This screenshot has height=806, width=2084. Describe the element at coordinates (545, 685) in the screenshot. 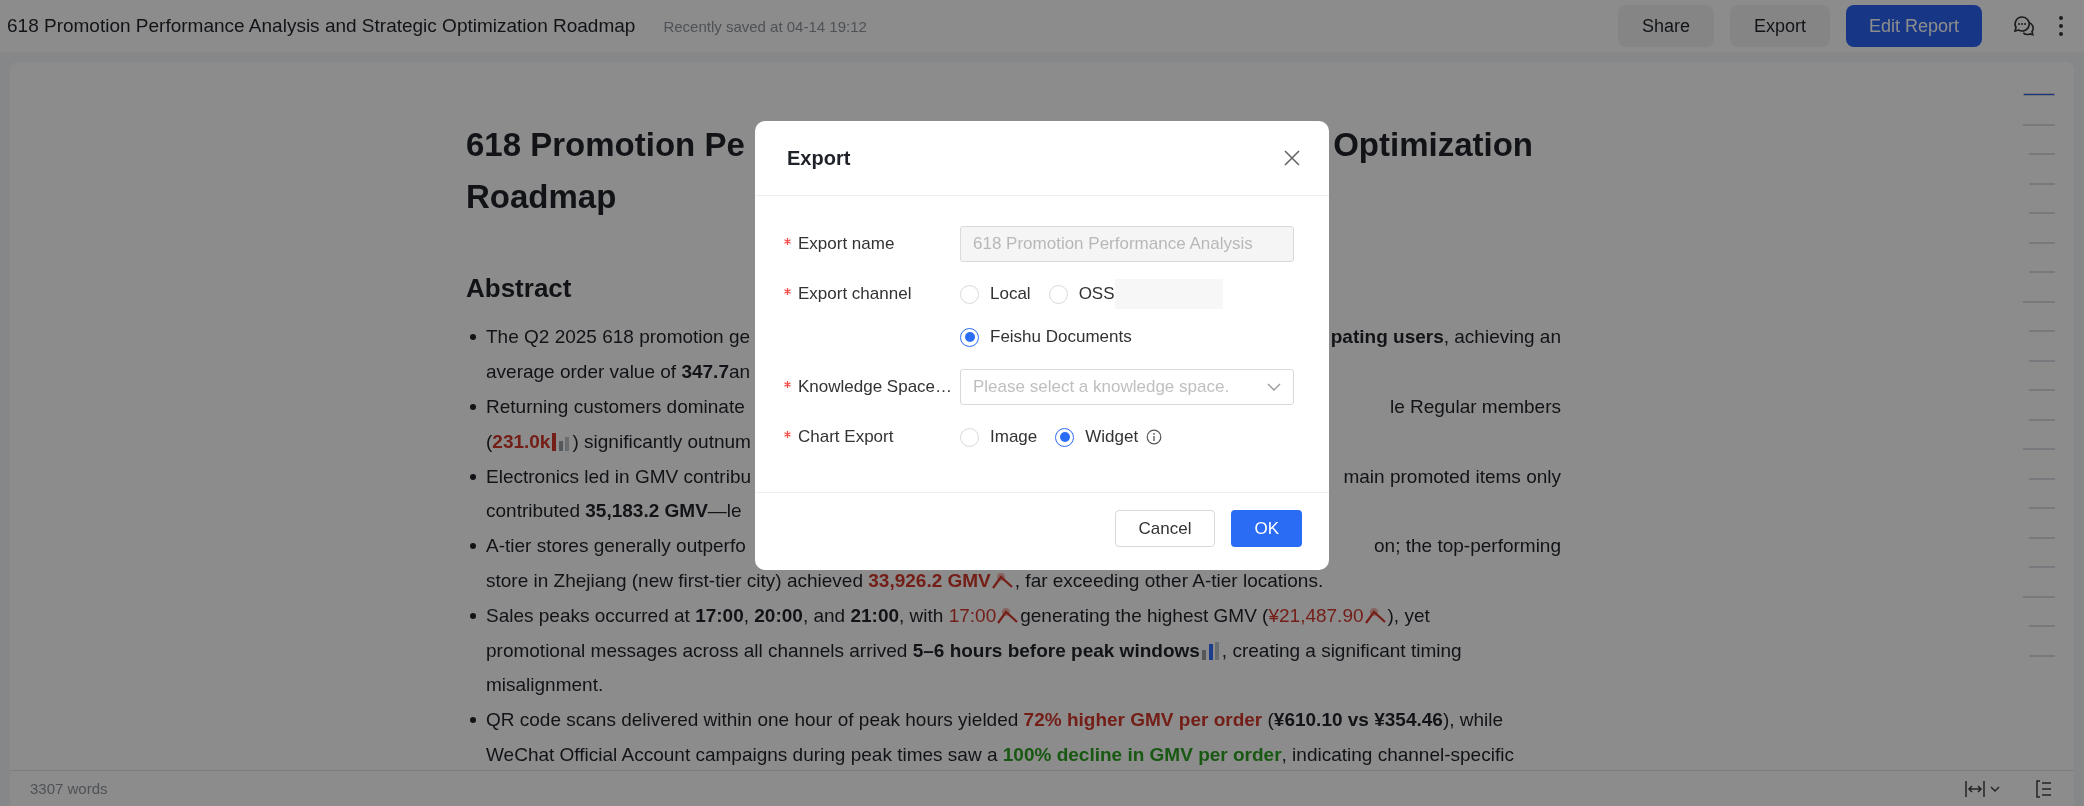

I see `body-text: misalignment.` at that location.